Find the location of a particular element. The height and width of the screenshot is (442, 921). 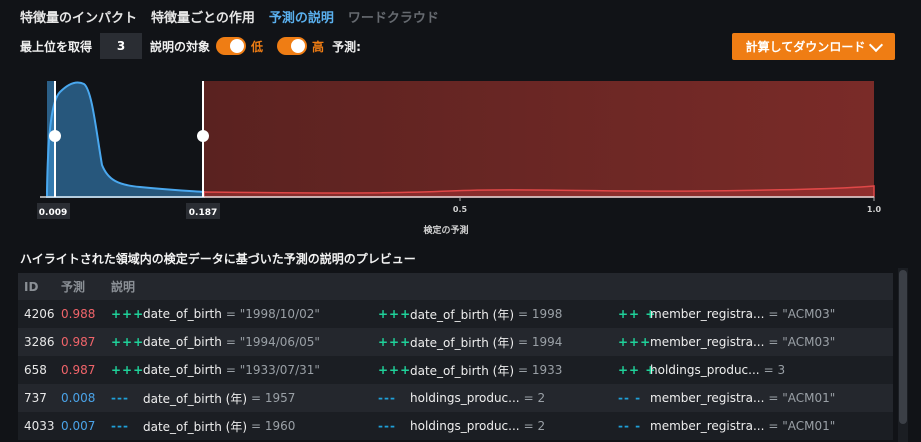

download-button-label: 計算してダウンロード is located at coordinates (805, 47).